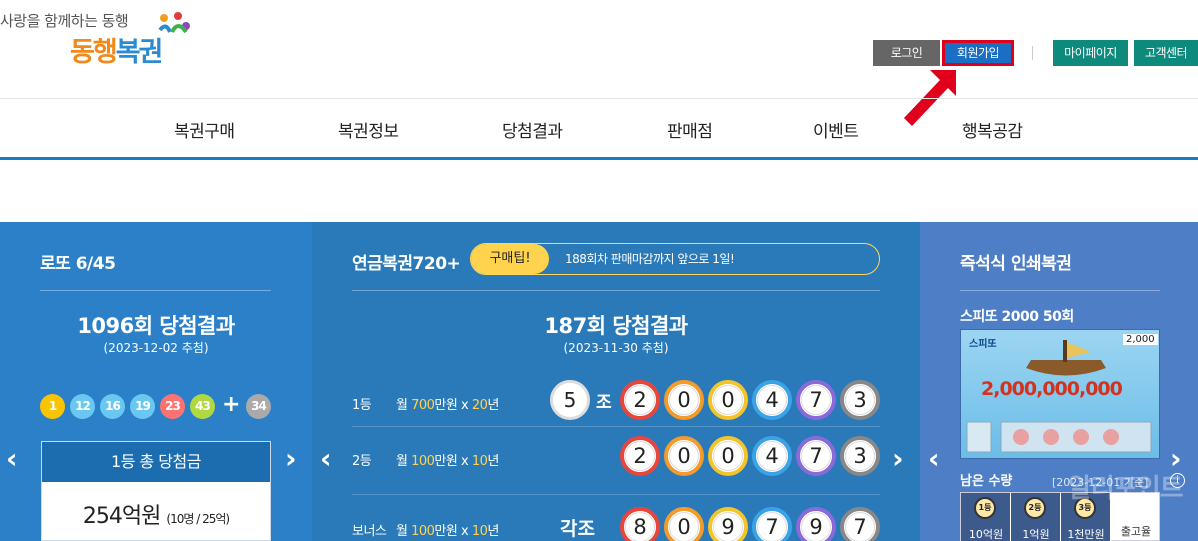  I want to click on rank2-post: 년, so click(493, 461).